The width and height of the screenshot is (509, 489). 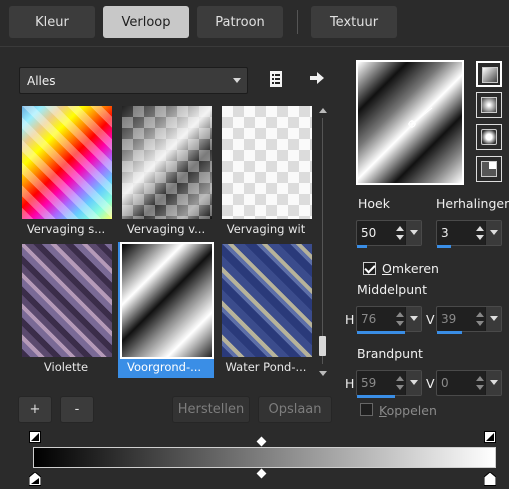 I want to click on angle-spinner: 50, so click(x=389, y=234).